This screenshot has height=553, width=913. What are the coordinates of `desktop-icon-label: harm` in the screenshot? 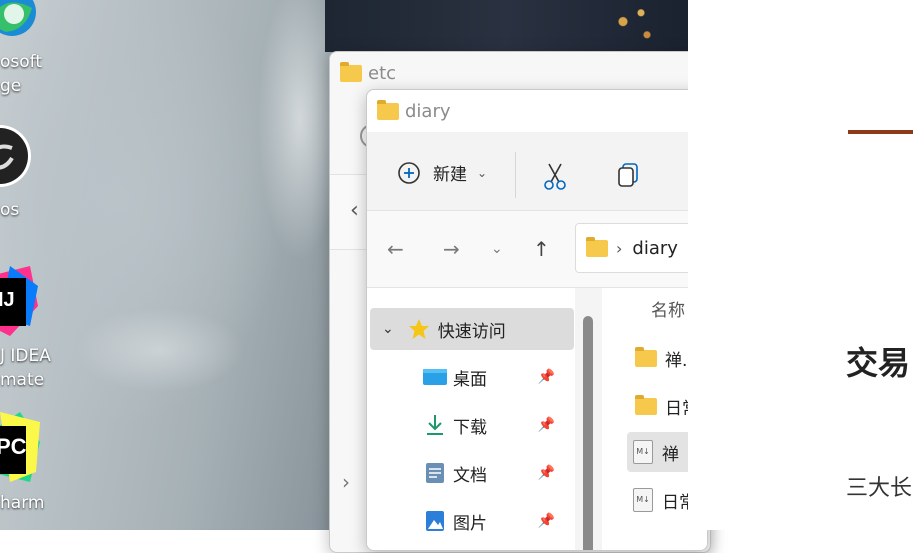 It's located at (22, 503).